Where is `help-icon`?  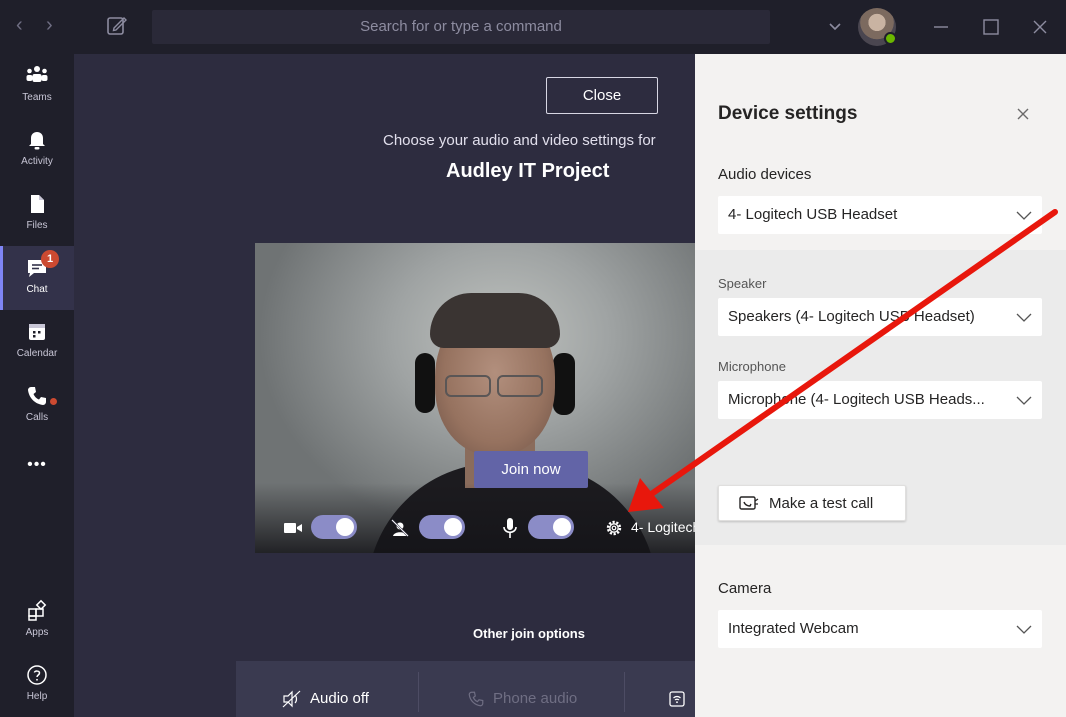
help-icon is located at coordinates (37, 675).